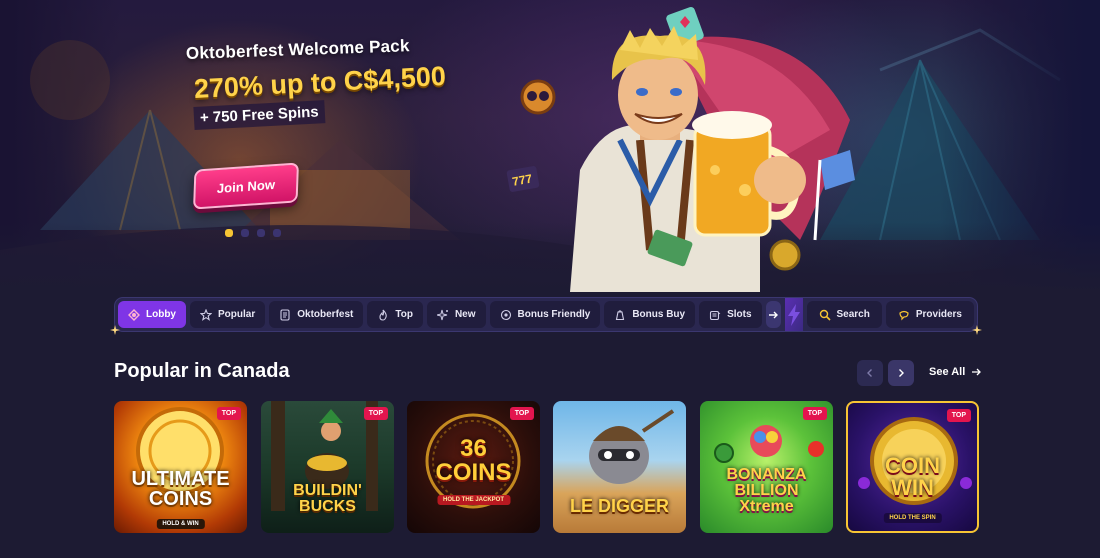 The height and width of the screenshot is (558, 1100). What do you see at coordinates (383, 315) in the screenshot?
I see `flame-icon` at bounding box center [383, 315].